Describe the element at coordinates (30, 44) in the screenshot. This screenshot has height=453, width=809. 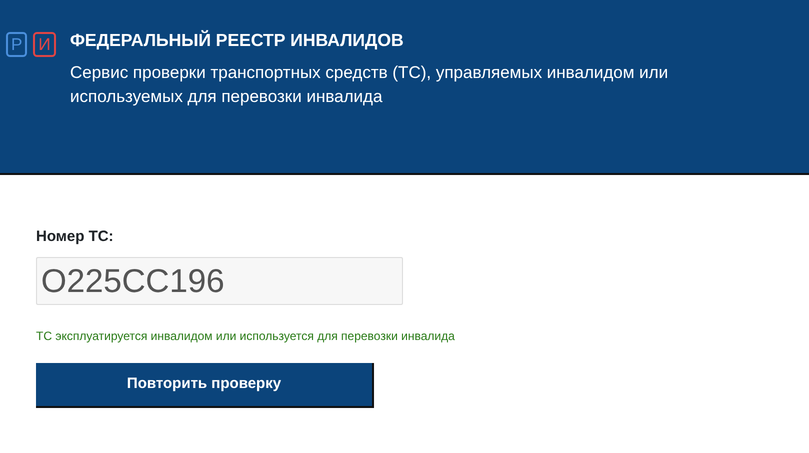
I see `logo: Р И` at that location.